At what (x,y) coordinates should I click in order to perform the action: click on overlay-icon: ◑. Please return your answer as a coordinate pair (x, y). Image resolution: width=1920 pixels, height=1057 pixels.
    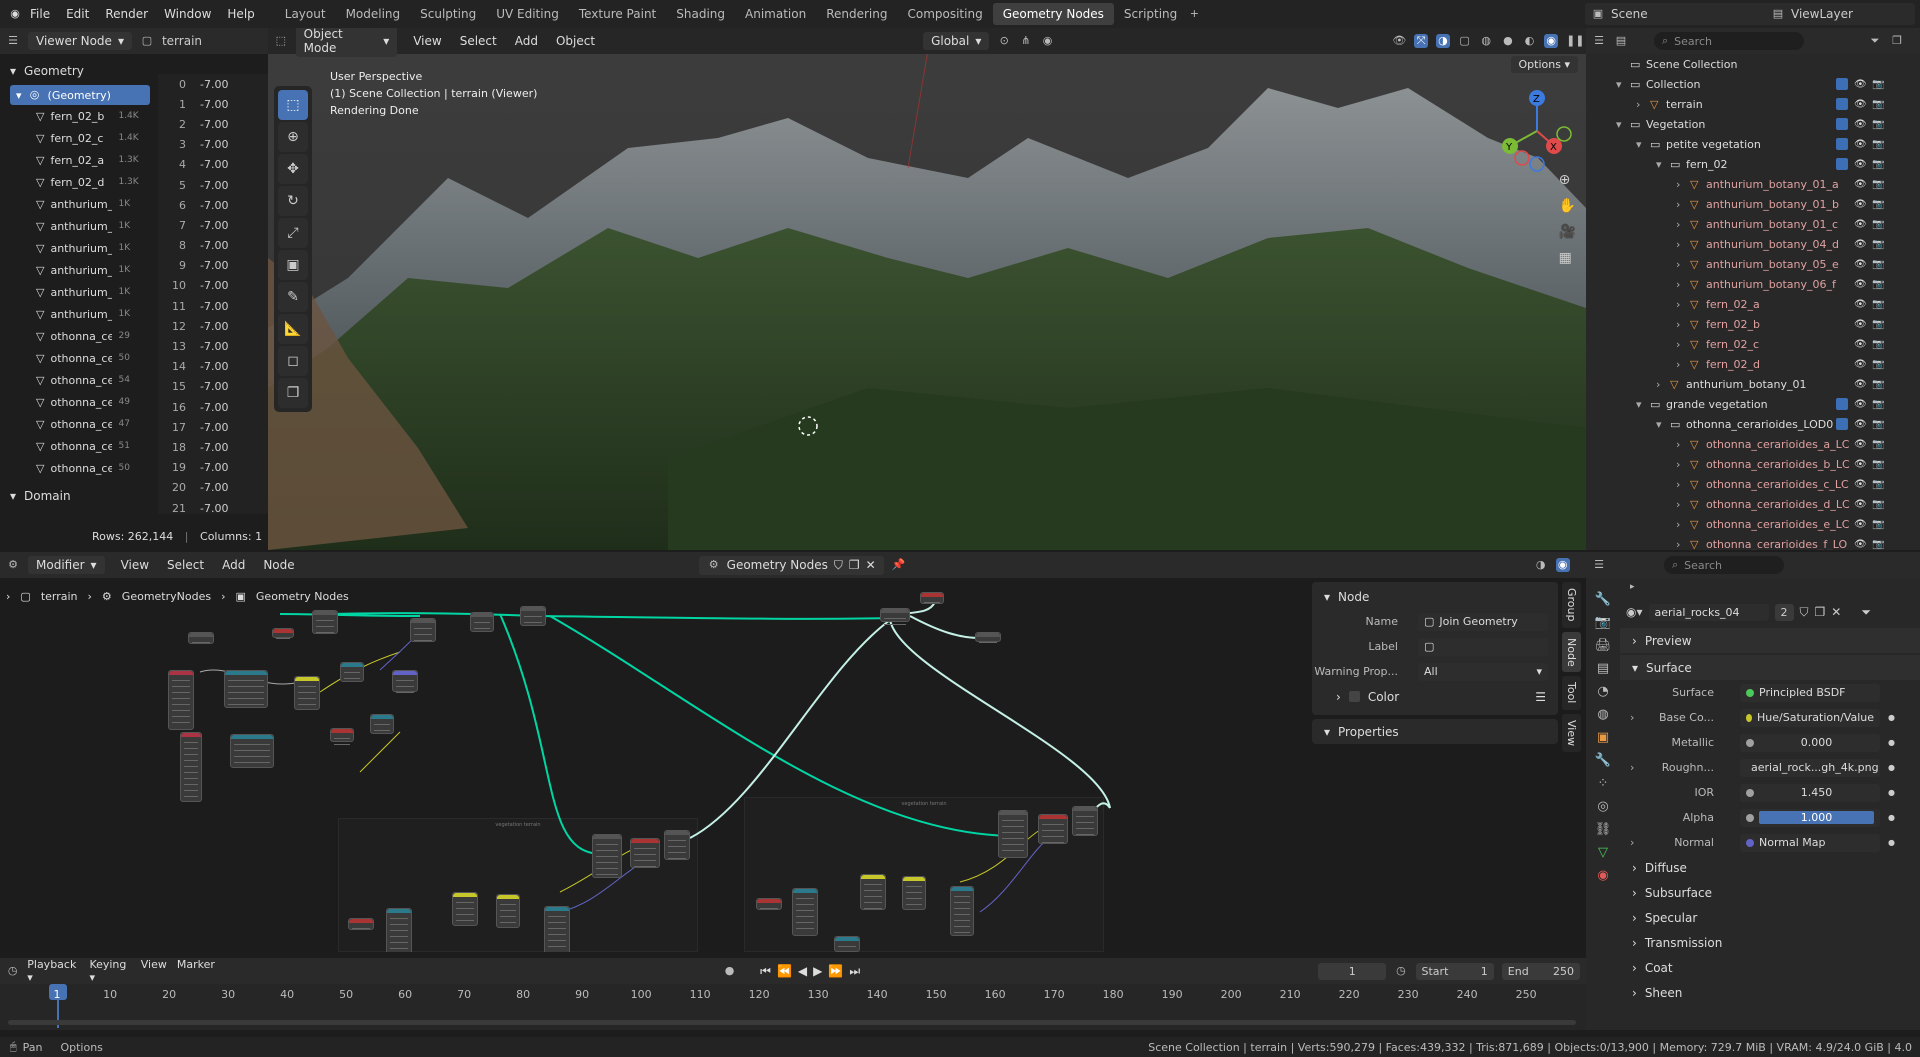
    Looking at the image, I should click on (1443, 41).